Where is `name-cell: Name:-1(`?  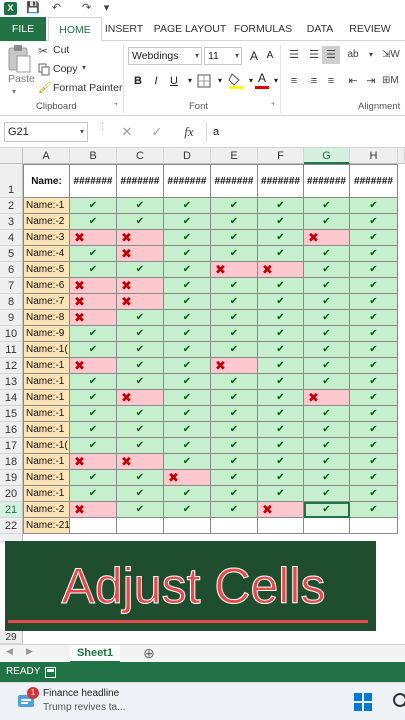 name-cell: Name:-1( is located at coordinates (46, 446).